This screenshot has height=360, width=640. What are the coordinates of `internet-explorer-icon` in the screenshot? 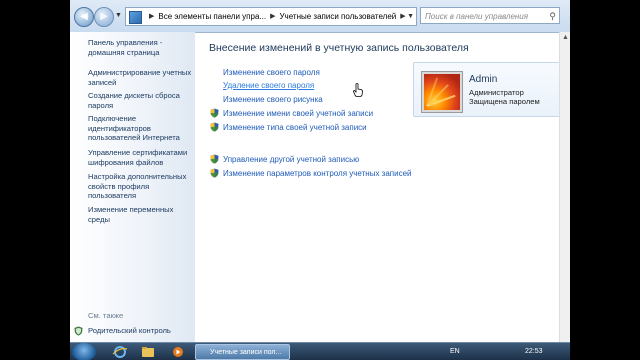 It's located at (120, 352).